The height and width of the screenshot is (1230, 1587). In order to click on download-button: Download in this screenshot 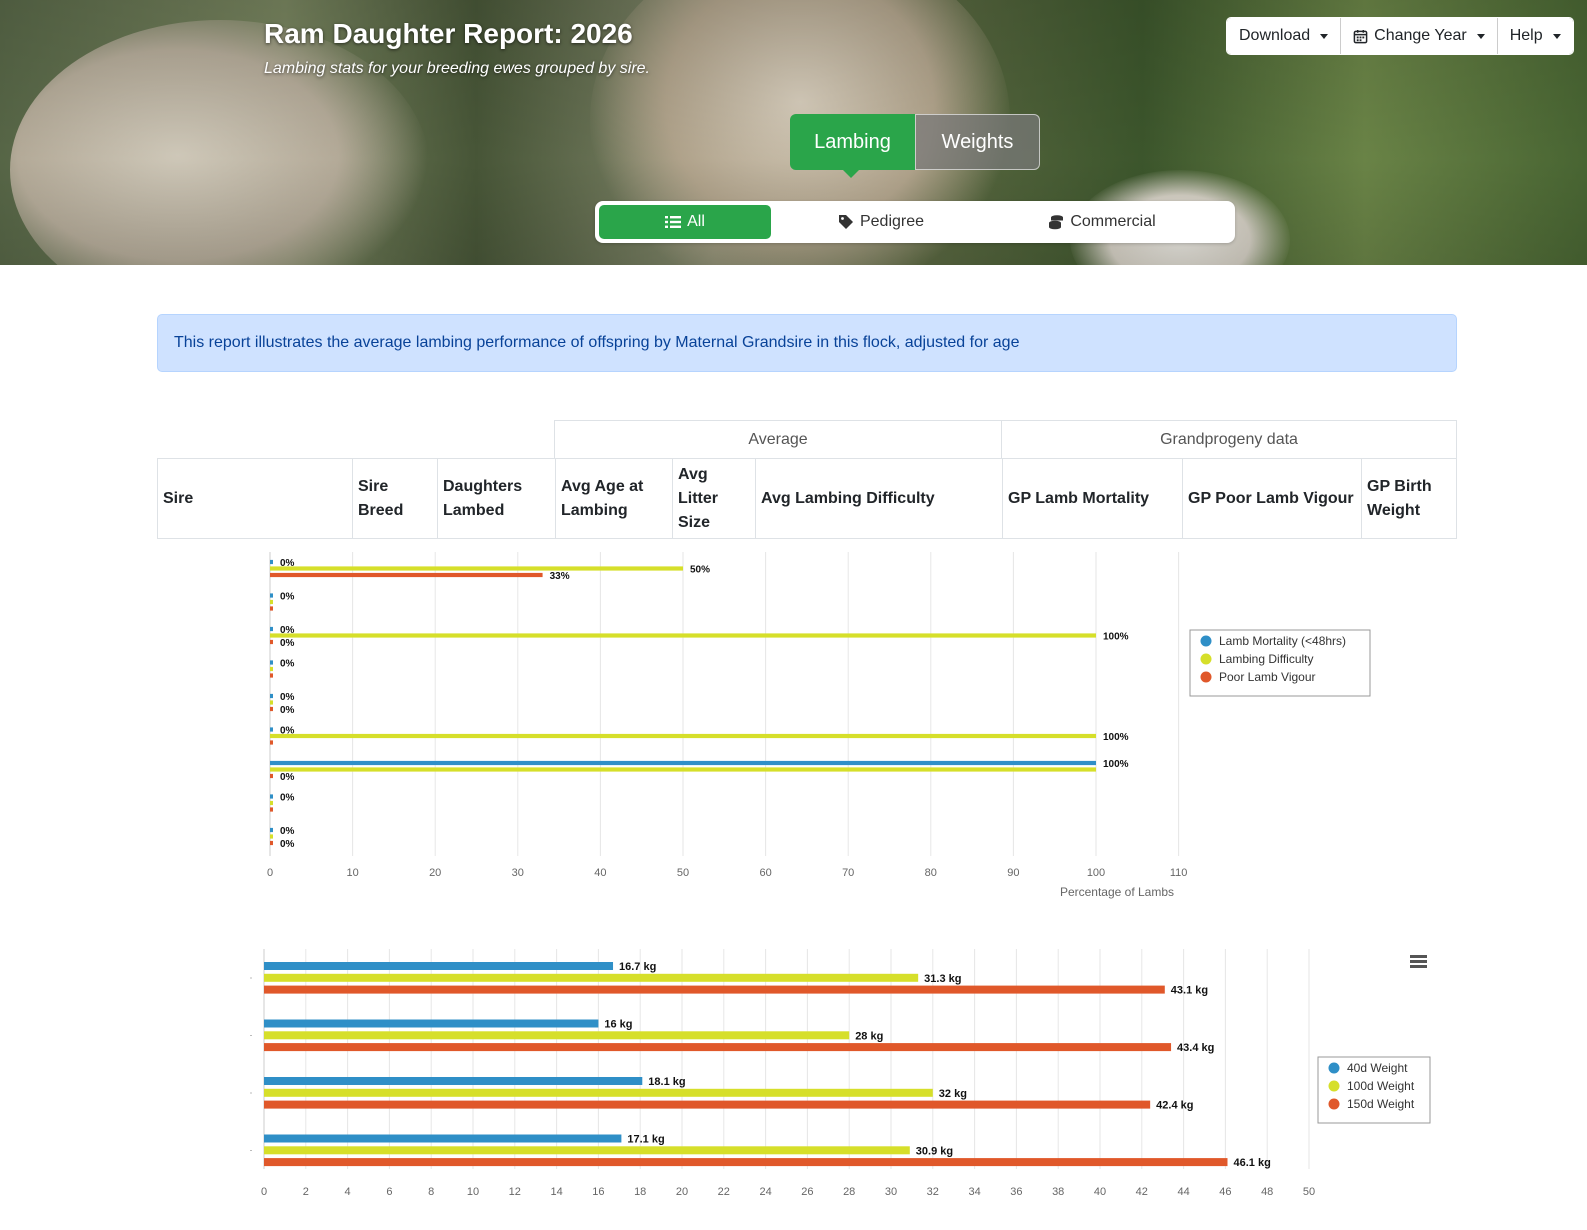, I will do `click(1284, 36)`.